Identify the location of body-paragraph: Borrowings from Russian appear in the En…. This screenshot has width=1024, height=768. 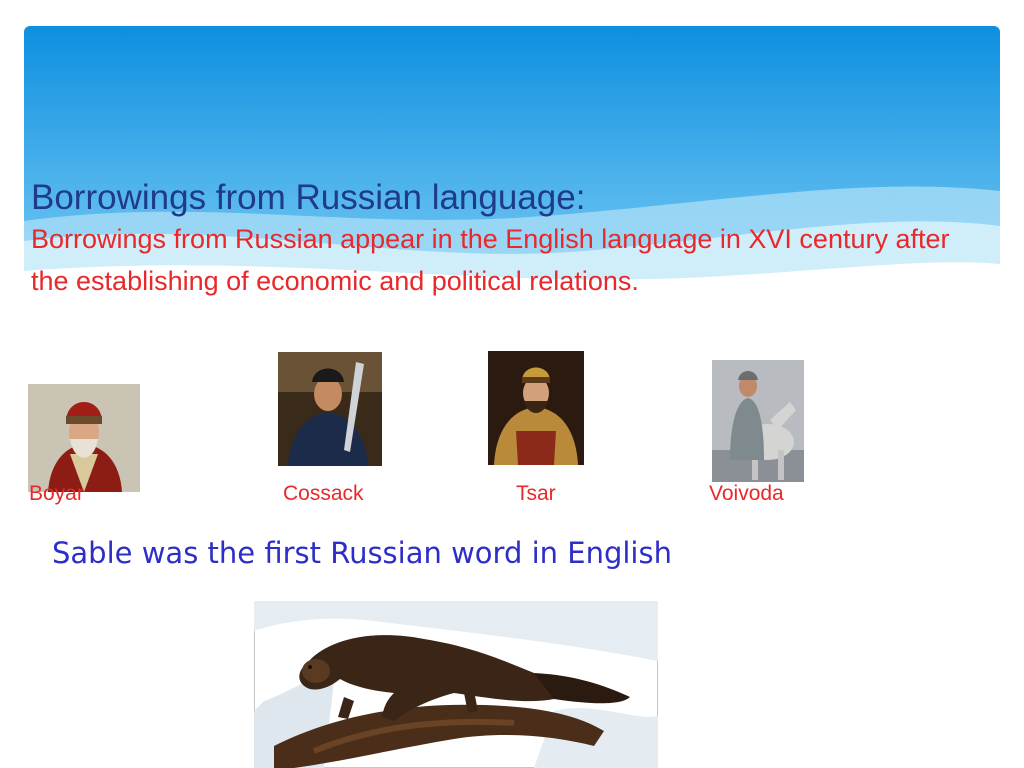
(490, 260).